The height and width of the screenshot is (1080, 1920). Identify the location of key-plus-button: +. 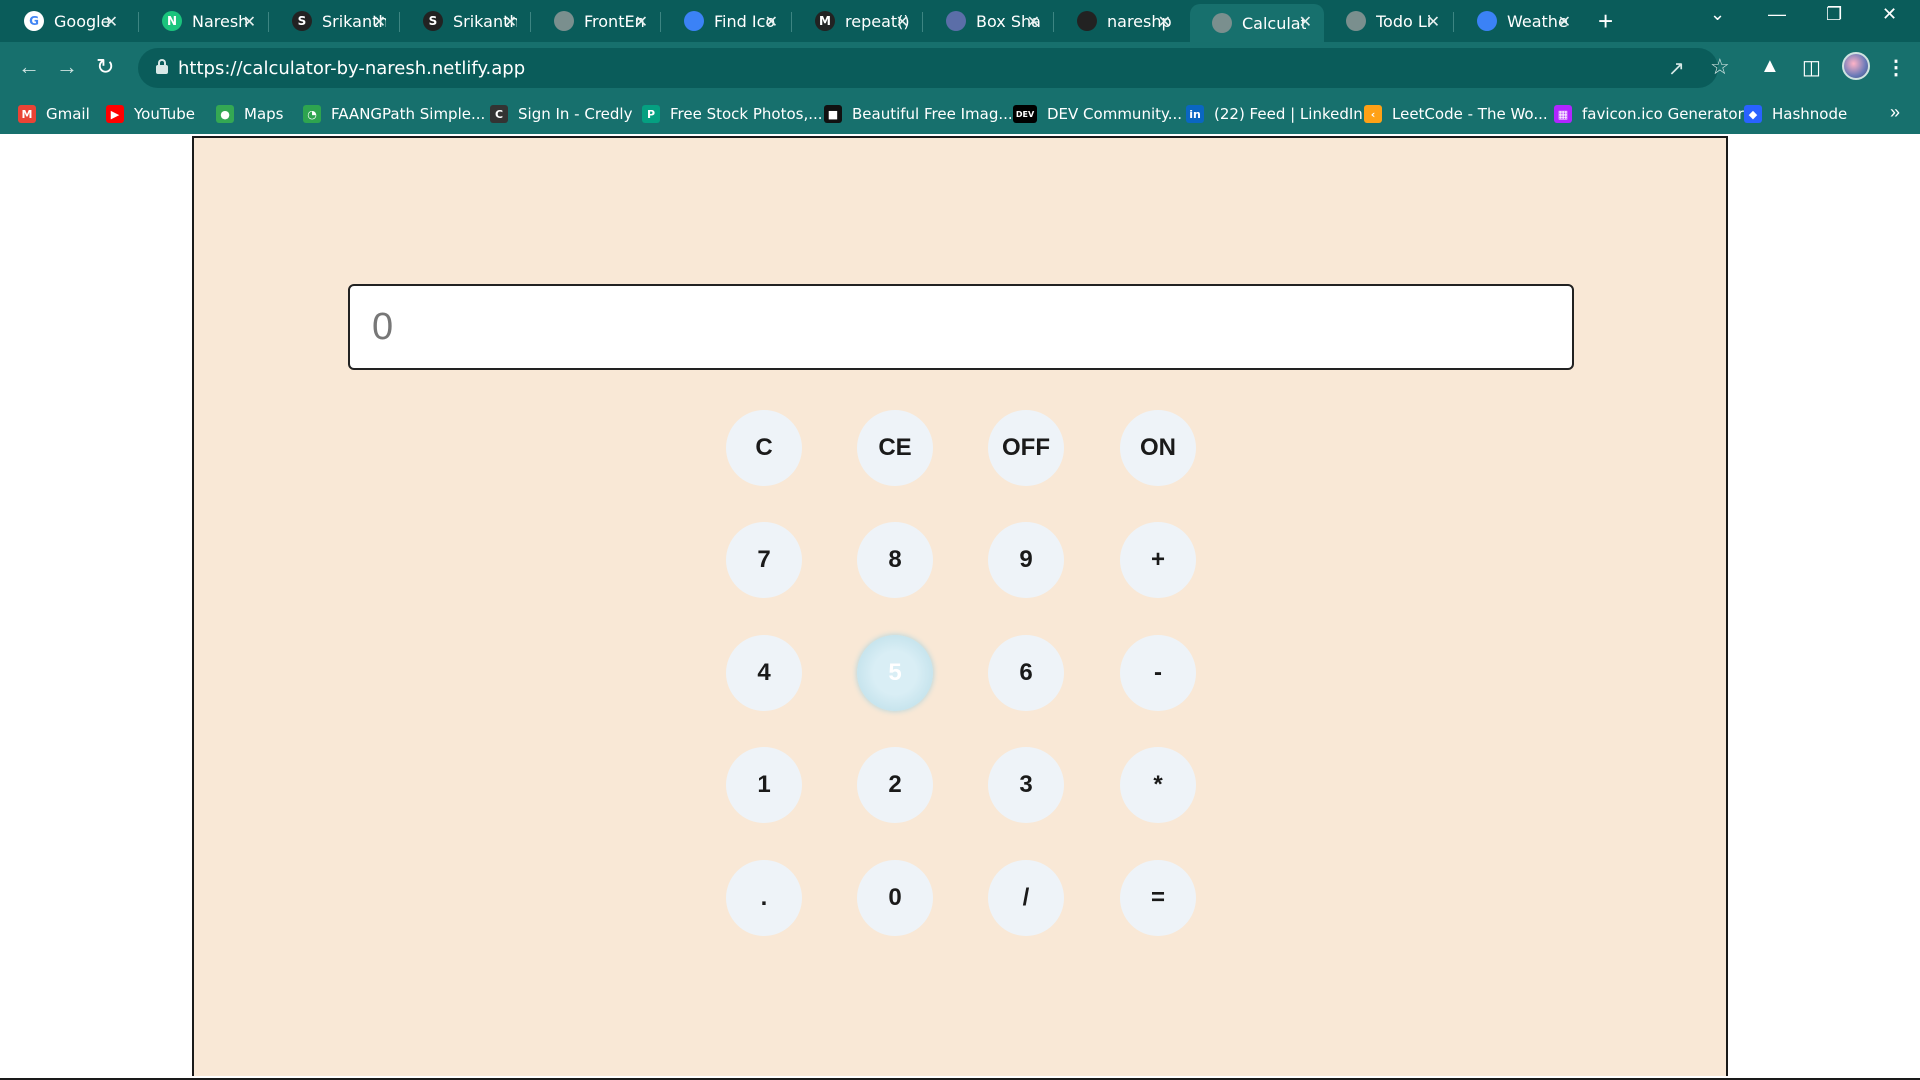
(1158, 560).